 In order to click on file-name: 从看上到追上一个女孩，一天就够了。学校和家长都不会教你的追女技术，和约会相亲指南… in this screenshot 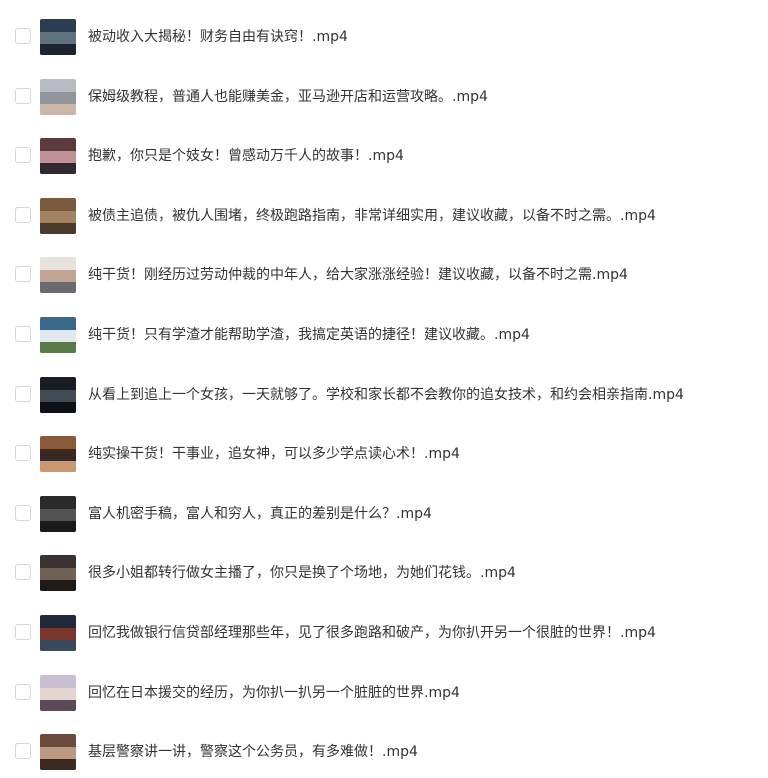, I will do `click(386, 395)`.